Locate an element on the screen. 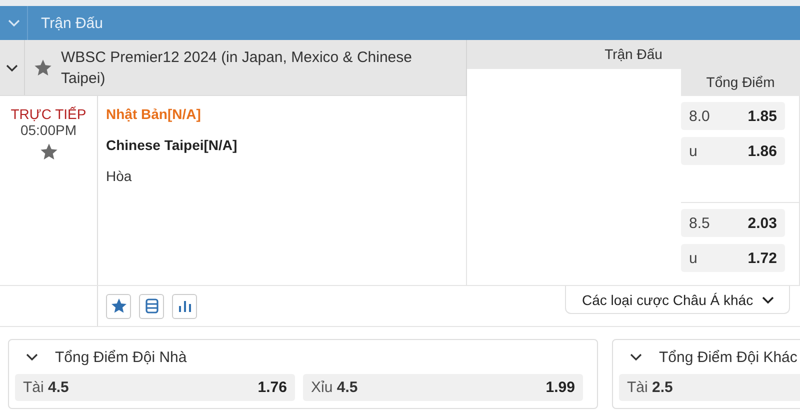  section-title: Trận Đấu is located at coordinates (72, 23).